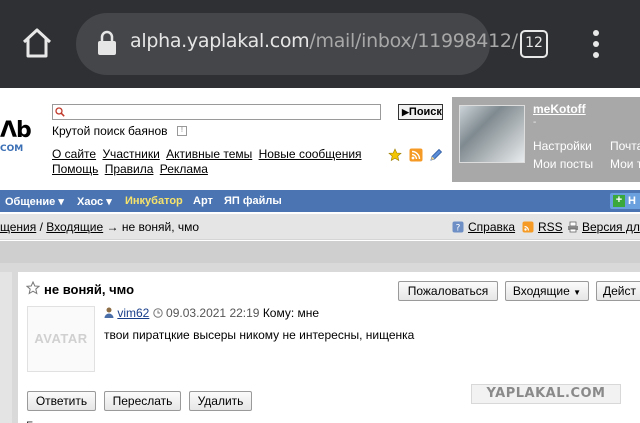  What do you see at coordinates (61, 401) in the screenshot?
I see `reply-button: Ответить` at bounding box center [61, 401].